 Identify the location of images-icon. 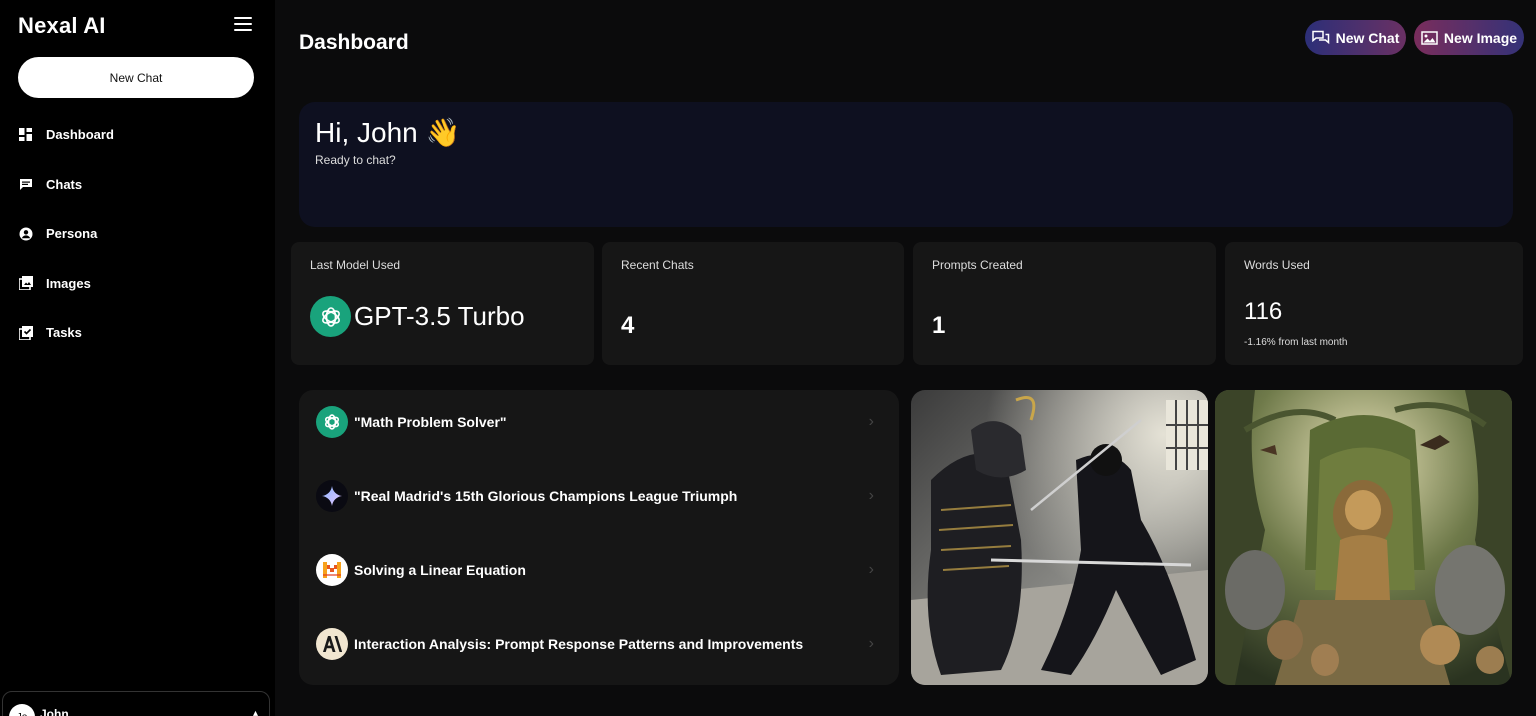
(25, 283).